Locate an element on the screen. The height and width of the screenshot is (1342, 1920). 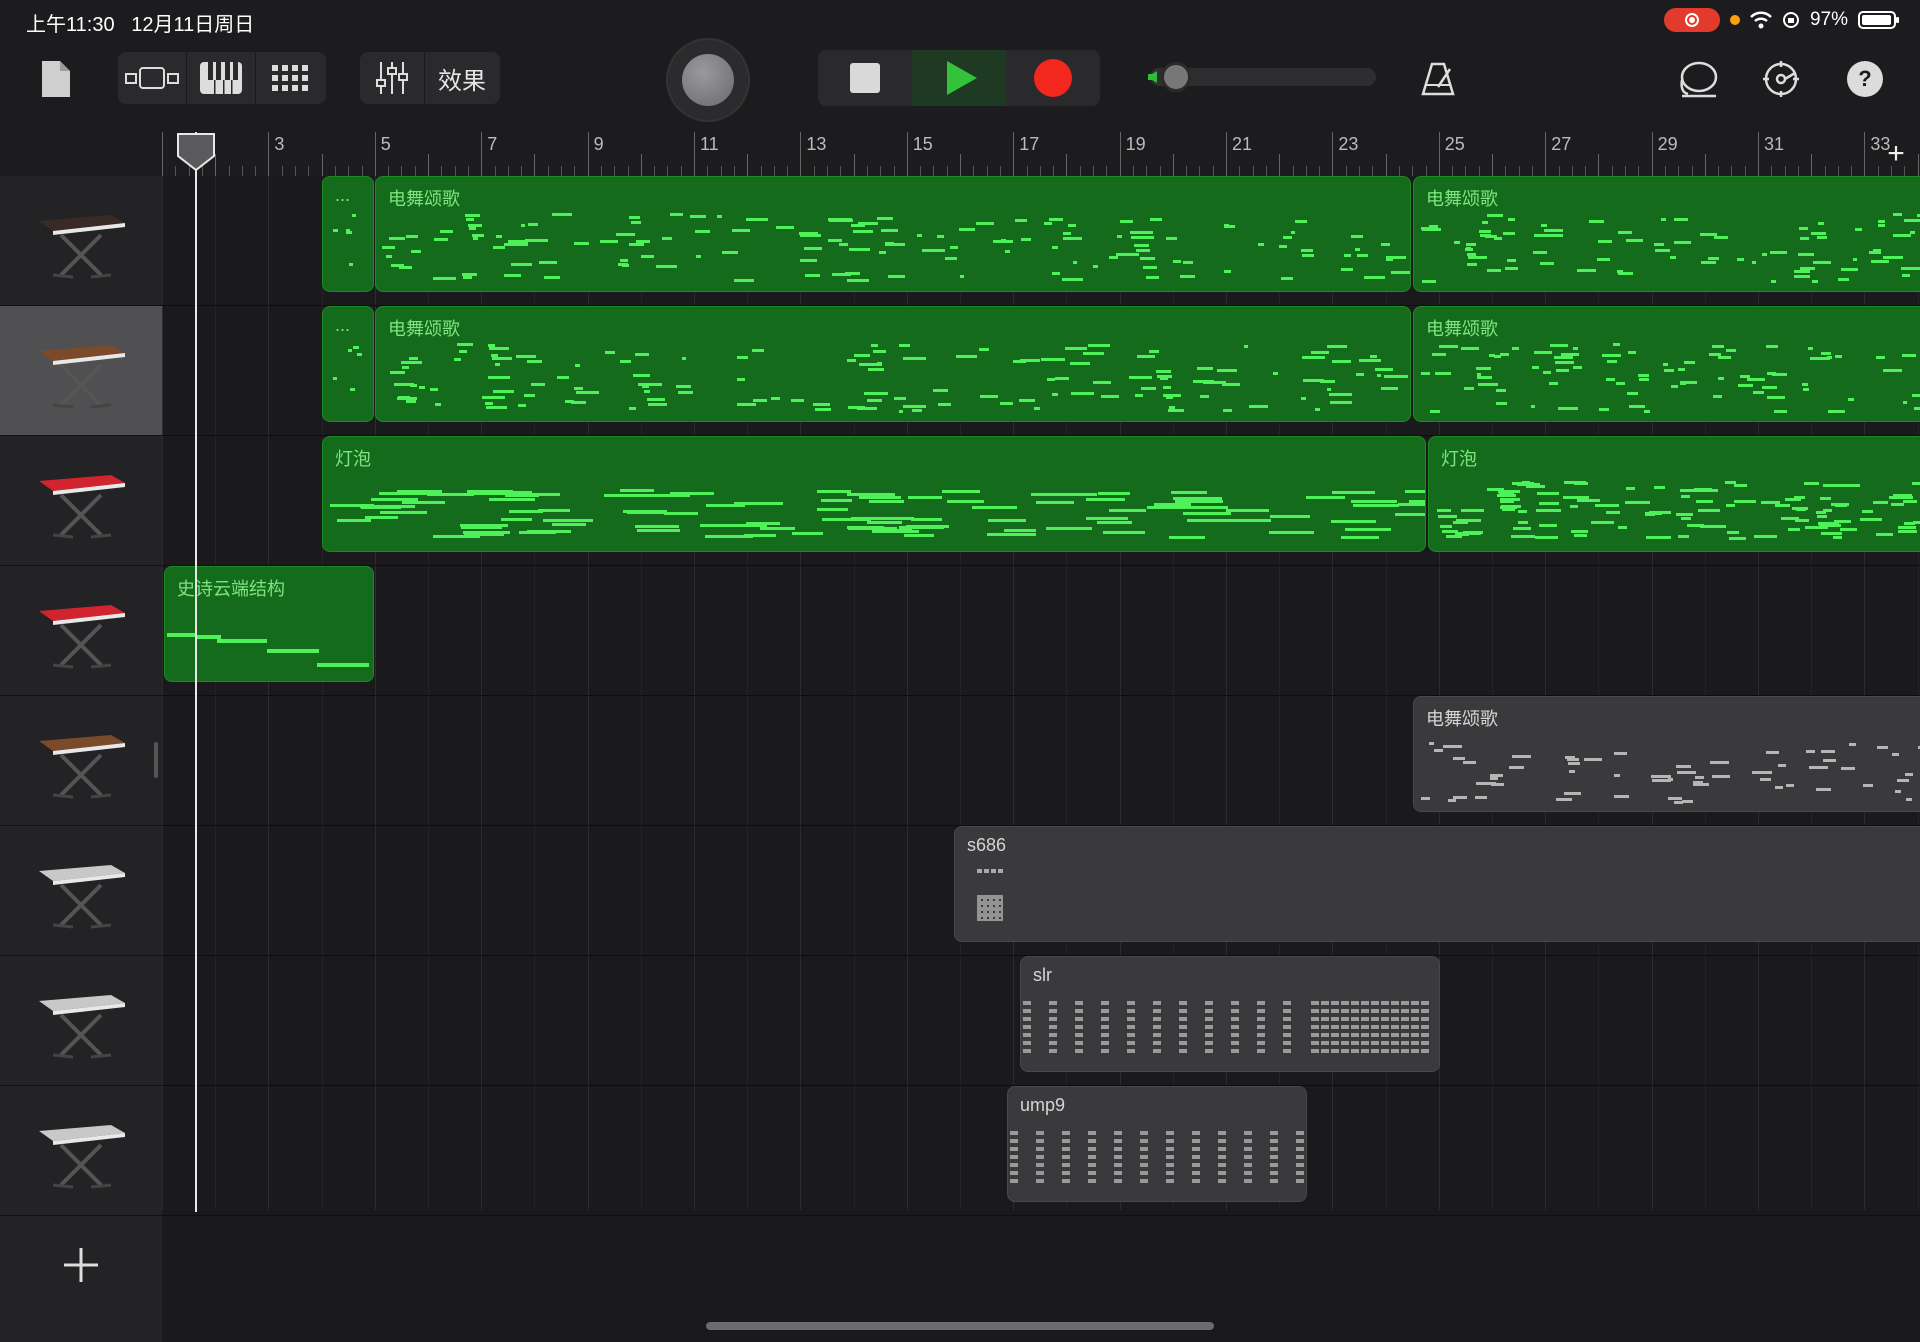
help-icon: ? is located at coordinates (1865, 79).